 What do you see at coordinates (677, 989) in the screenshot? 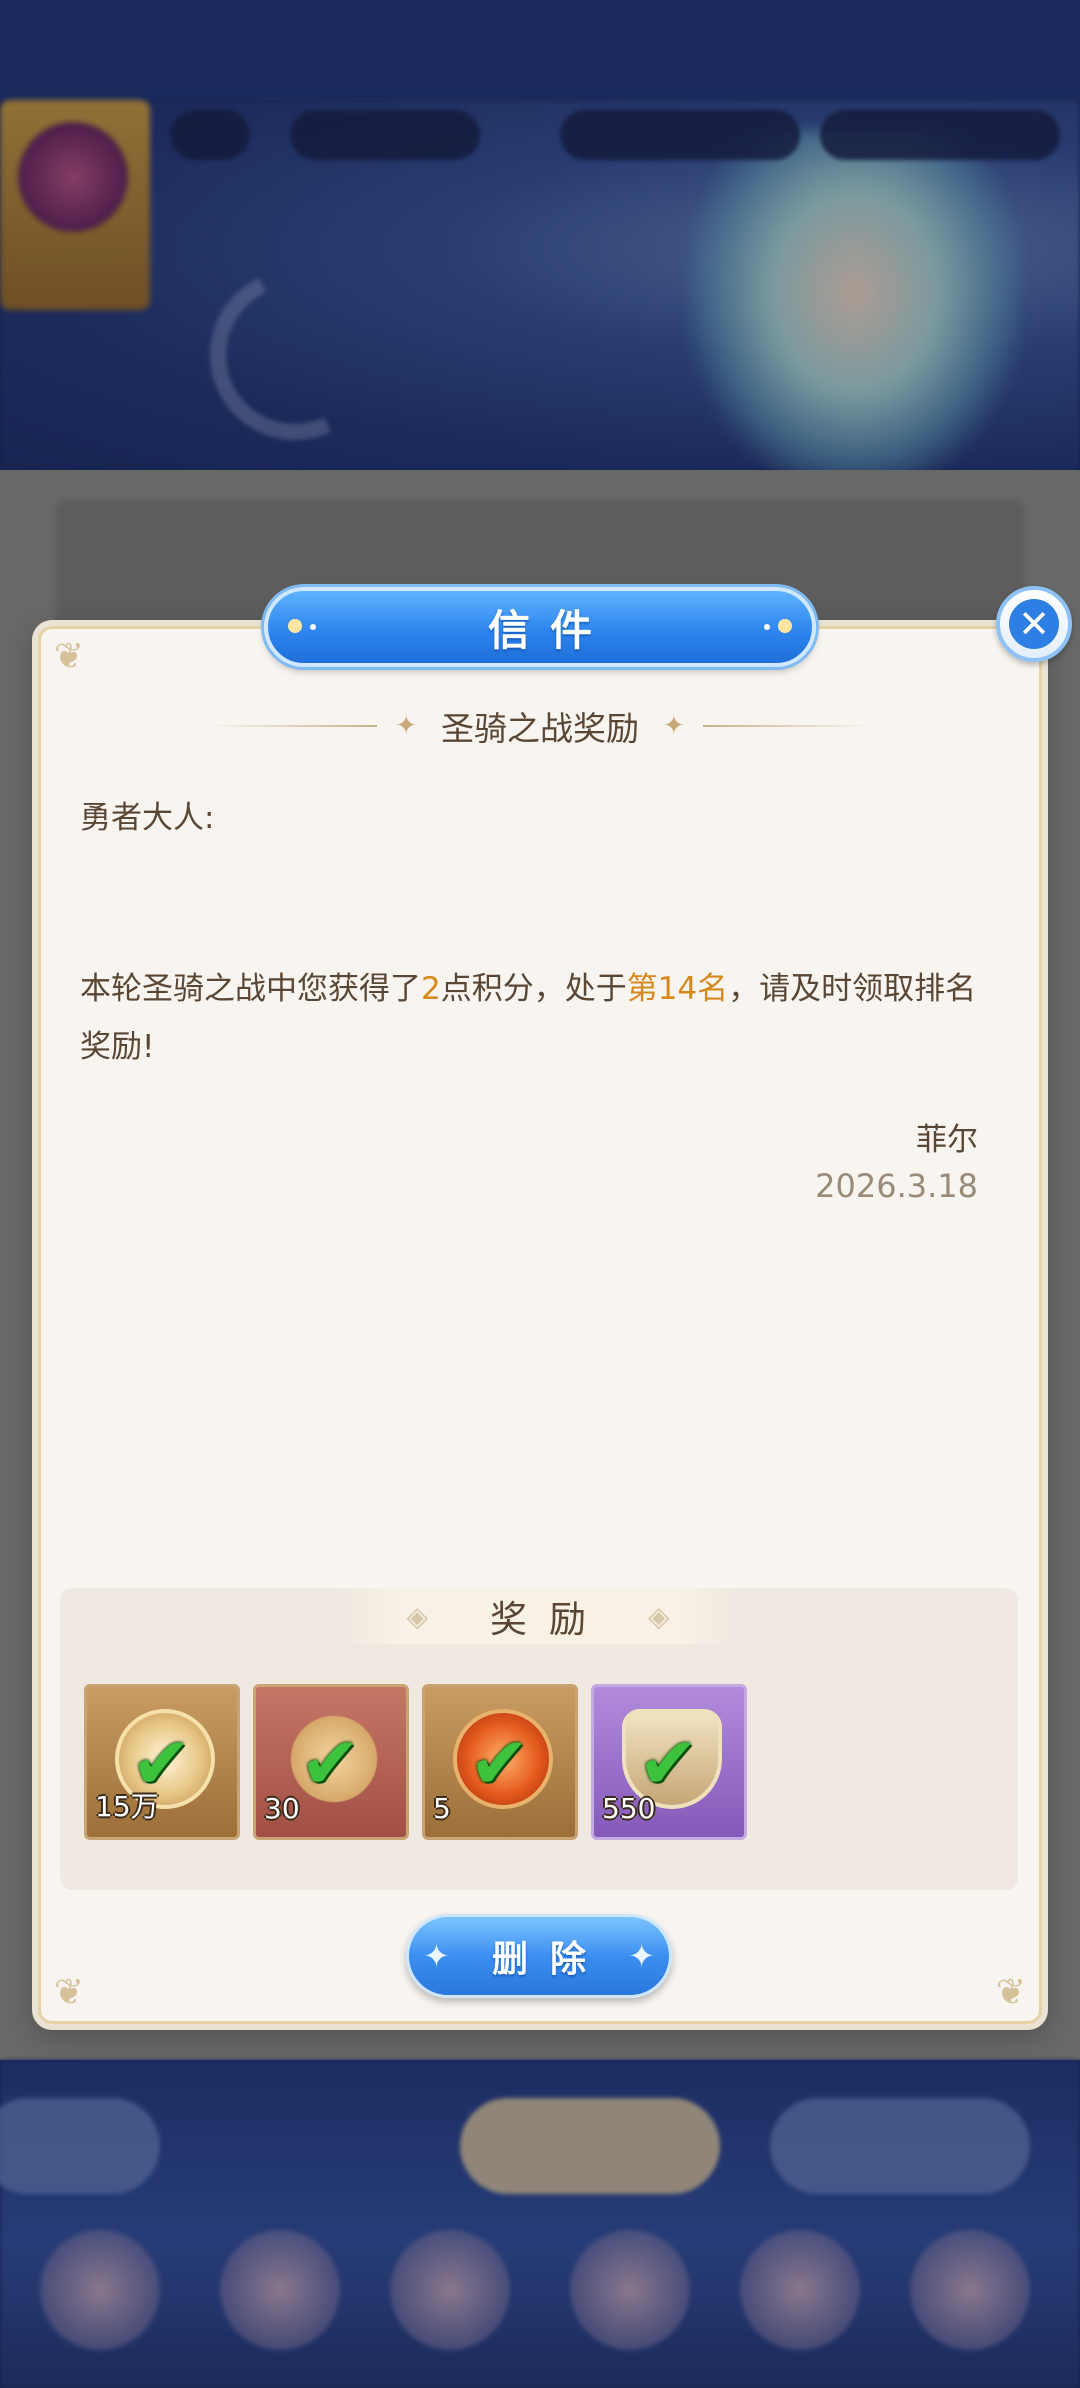
I see `rank-value: 第14名` at bounding box center [677, 989].